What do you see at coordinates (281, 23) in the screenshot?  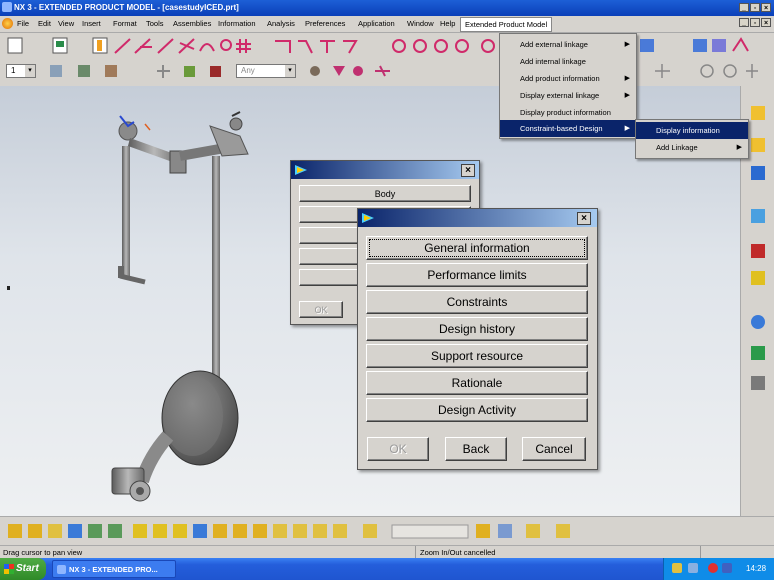 I see `menu-analysis: Analysis` at bounding box center [281, 23].